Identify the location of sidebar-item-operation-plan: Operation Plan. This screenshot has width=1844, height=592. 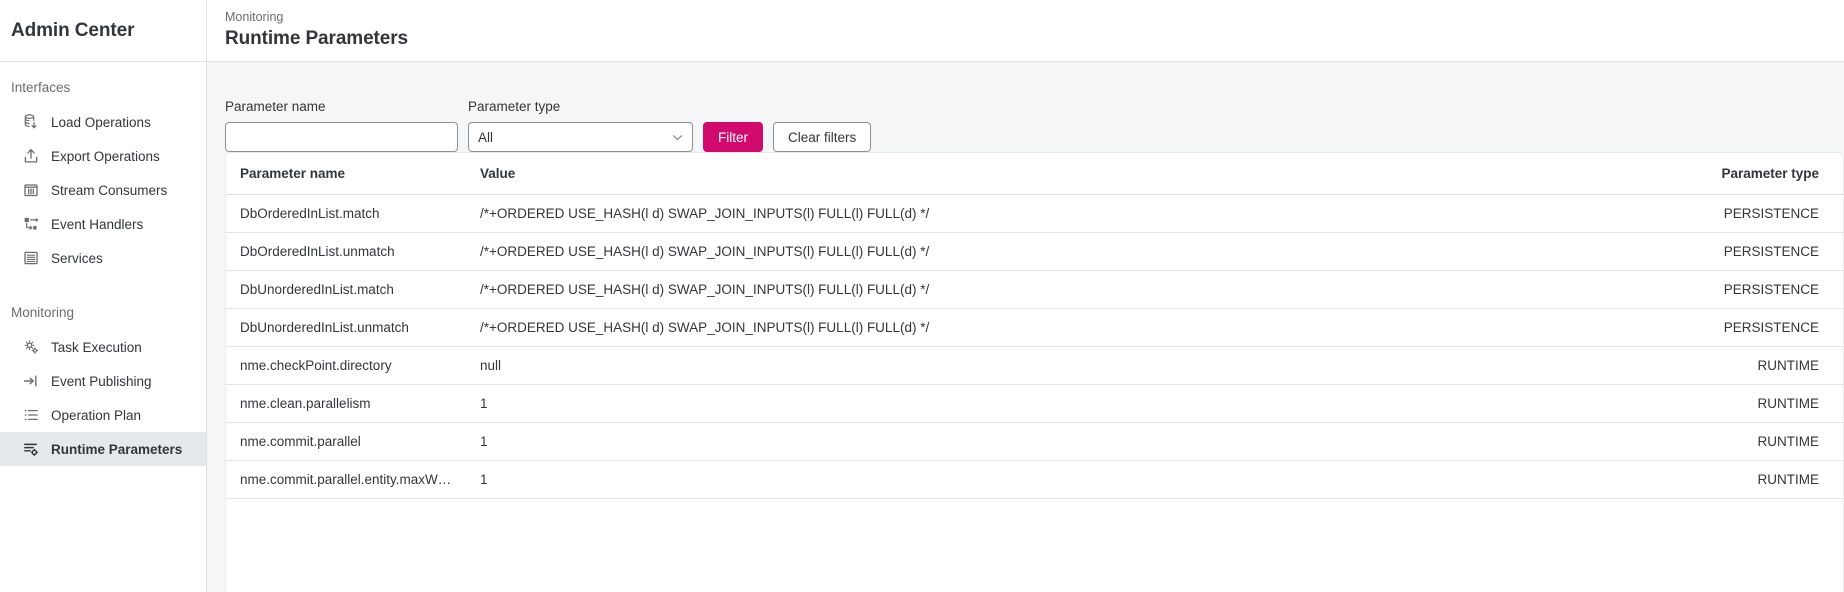
(103, 415).